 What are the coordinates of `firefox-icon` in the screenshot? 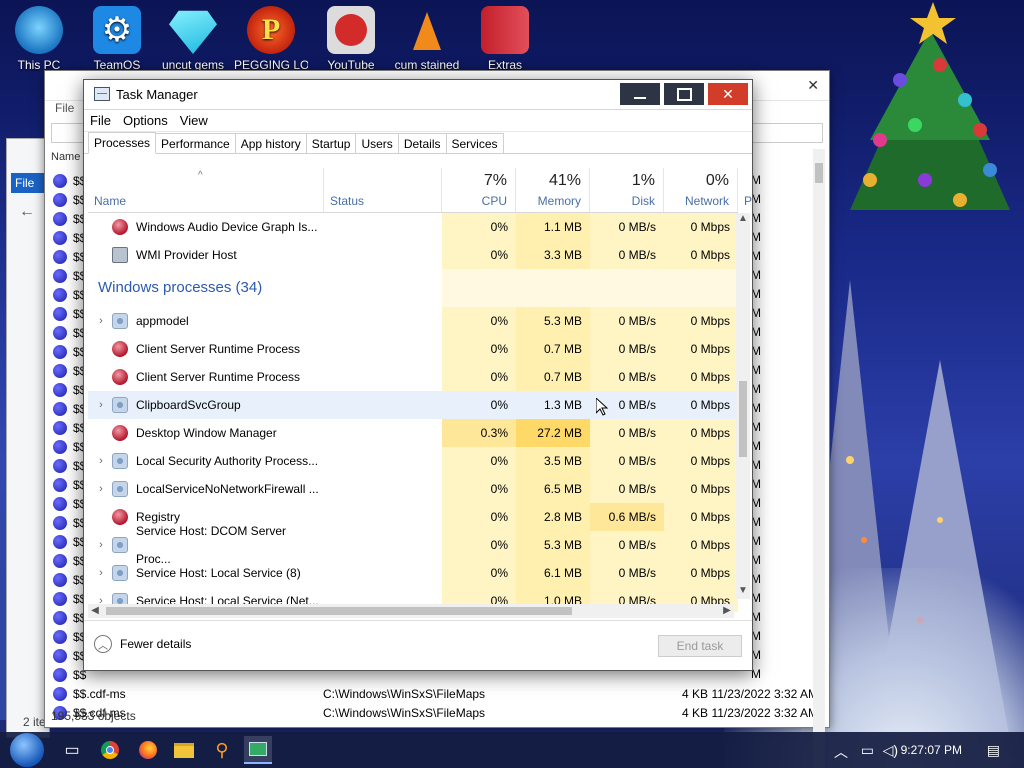 It's located at (148, 750).